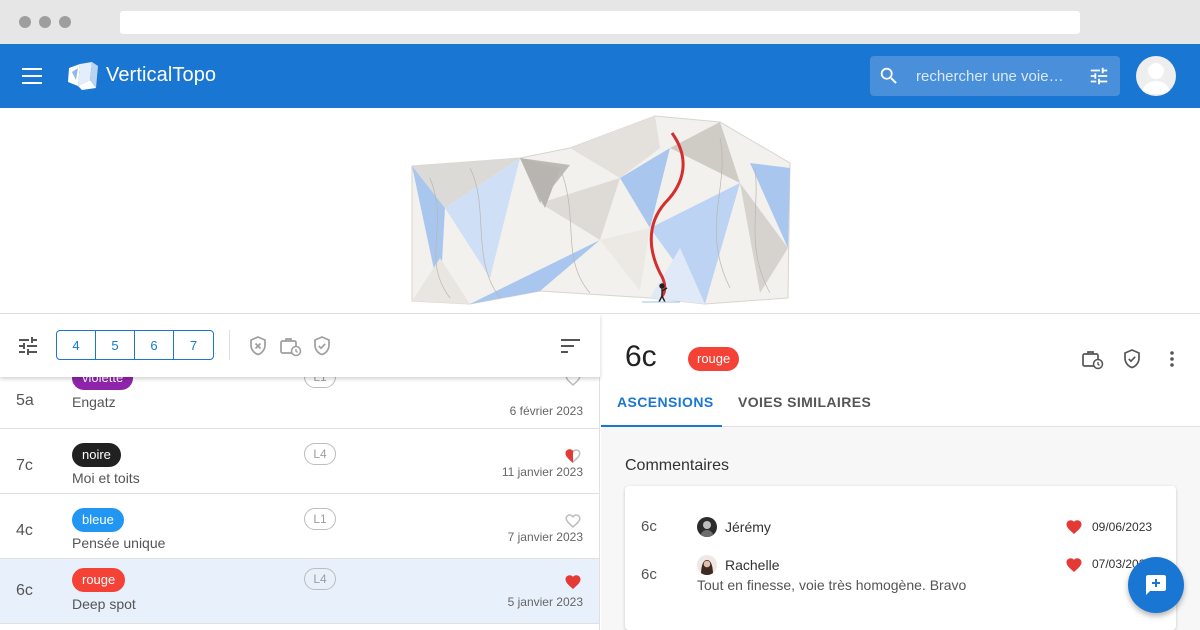 This screenshot has height=630, width=1200. Describe the element at coordinates (299, 461) in the screenshot. I see `route-row: 7c noire Moi et toits L4 11 janvier 2023` at that location.